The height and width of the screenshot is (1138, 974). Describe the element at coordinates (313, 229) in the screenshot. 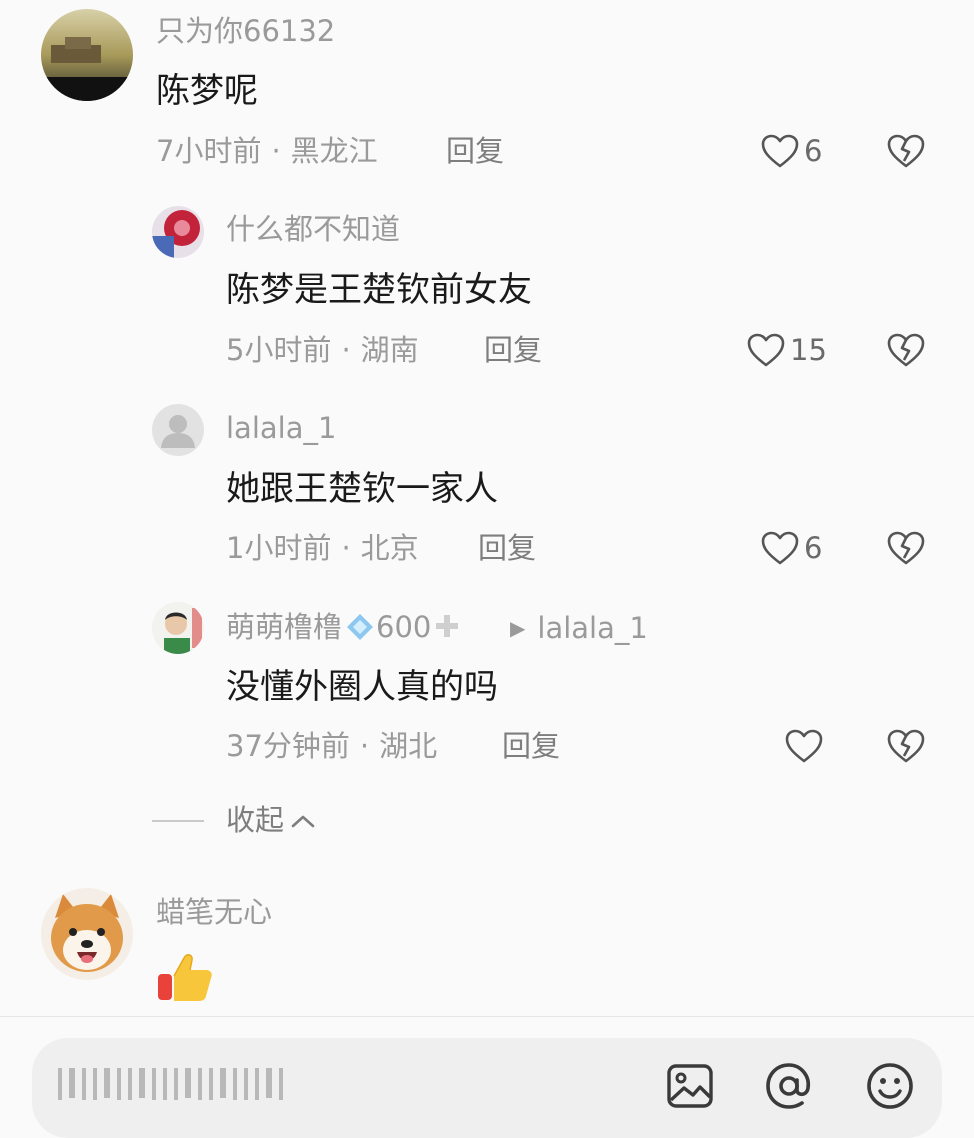

I see `comment-username: 什么都不知道` at that location.